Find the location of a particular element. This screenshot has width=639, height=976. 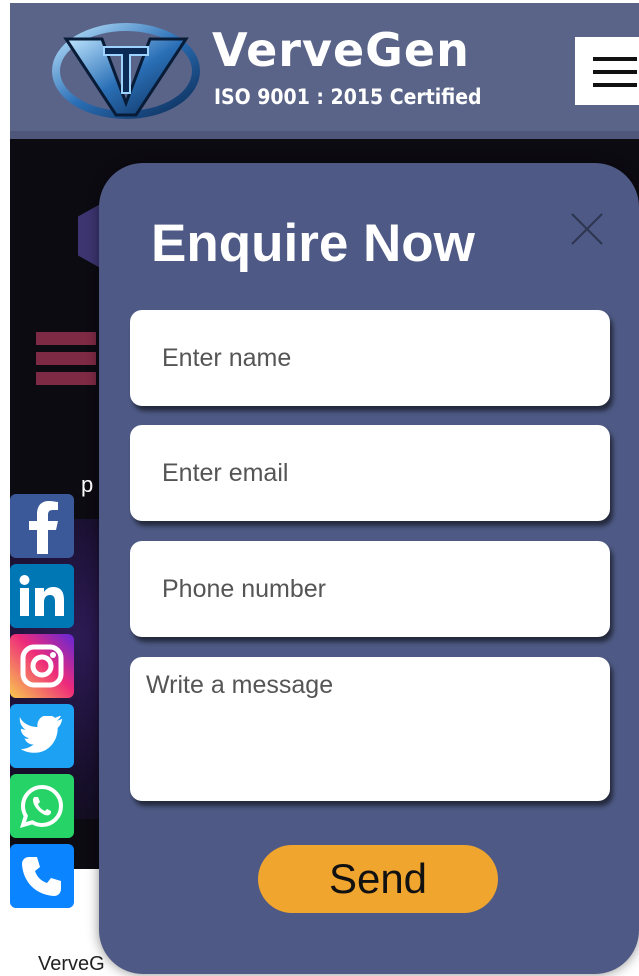

twitter-link is located at coordinates (42, 736).